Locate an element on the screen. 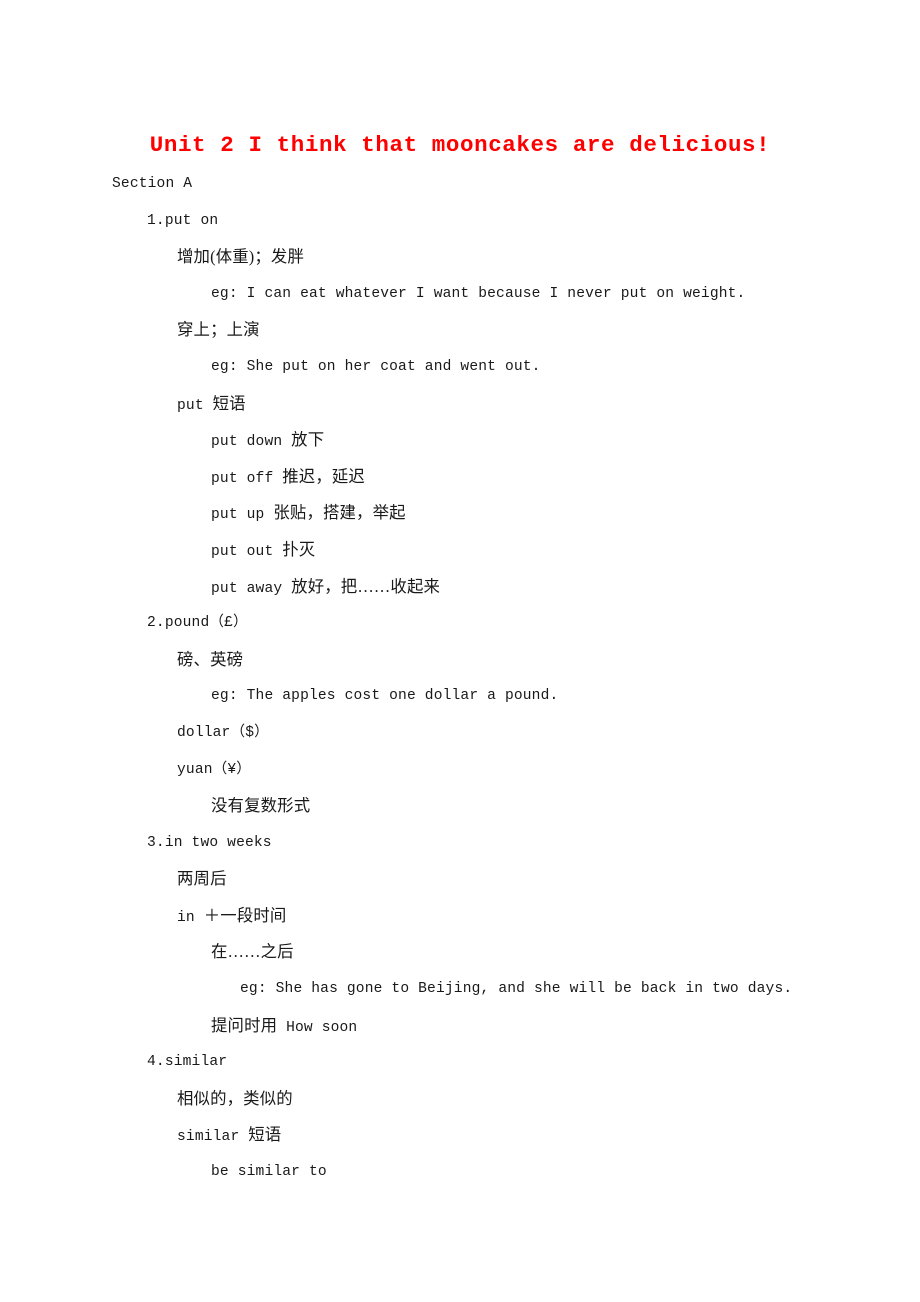 This screenshot has height=1302, width=920. example-line: eg: The apples cost one dollar a pound. is located at coordinates (385, 696).